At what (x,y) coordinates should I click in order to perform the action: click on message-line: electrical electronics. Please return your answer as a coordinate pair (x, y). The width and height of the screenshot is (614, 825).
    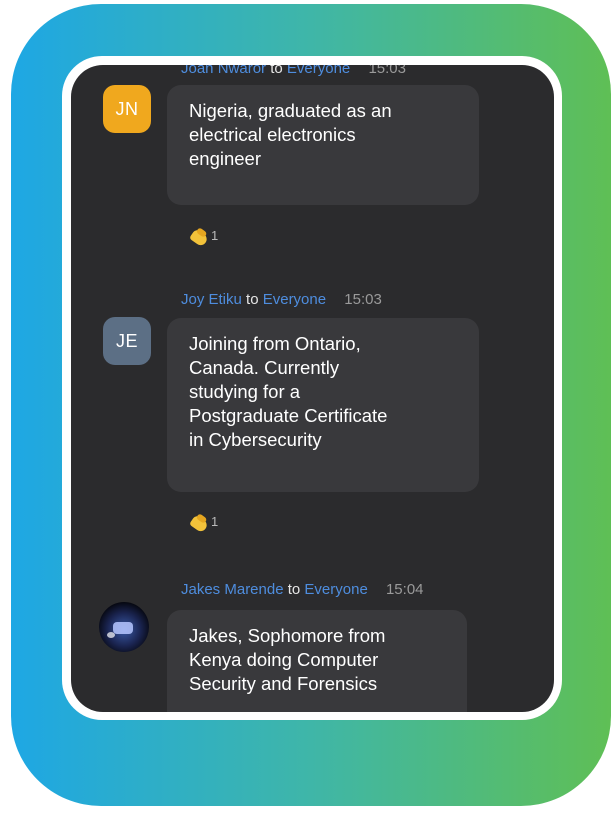
    Looking at the image, I should click on (272, 134).